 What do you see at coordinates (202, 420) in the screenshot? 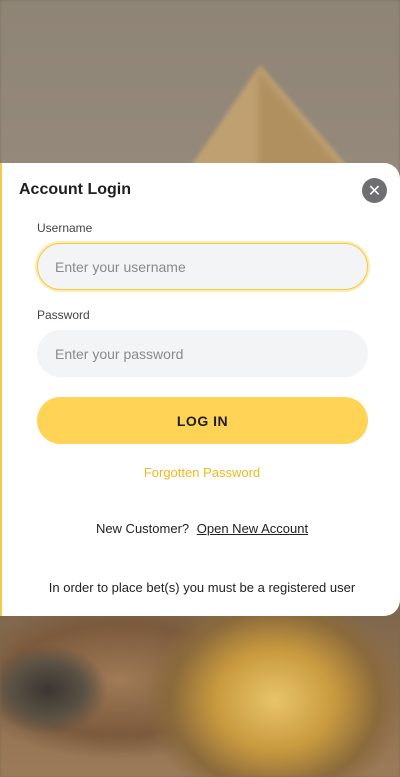
I see `login-button: LOG IN` at bounding box center [202, 420].